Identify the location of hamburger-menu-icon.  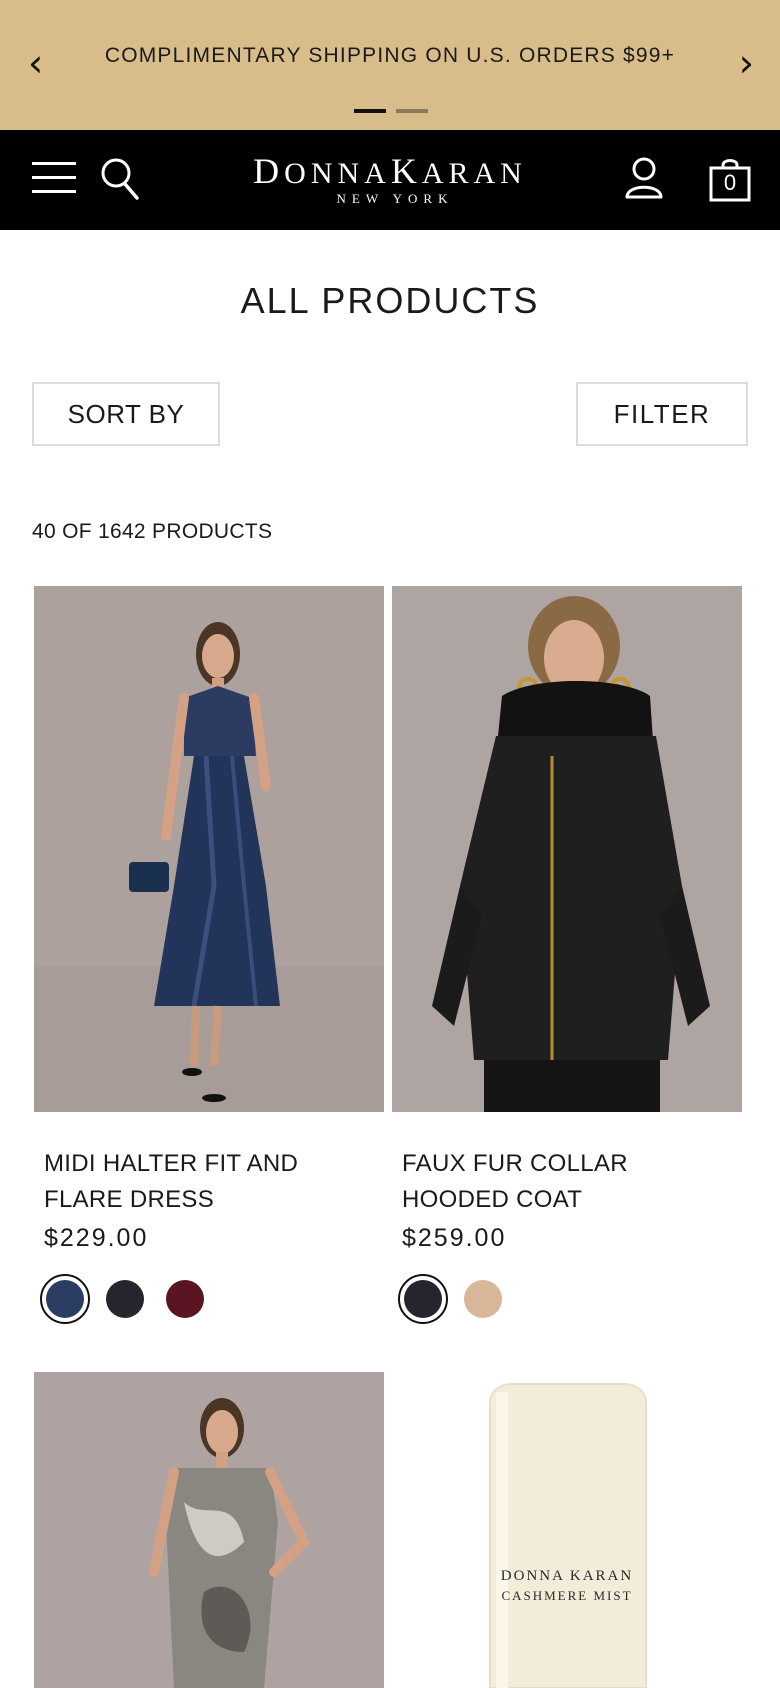
(54, 179).